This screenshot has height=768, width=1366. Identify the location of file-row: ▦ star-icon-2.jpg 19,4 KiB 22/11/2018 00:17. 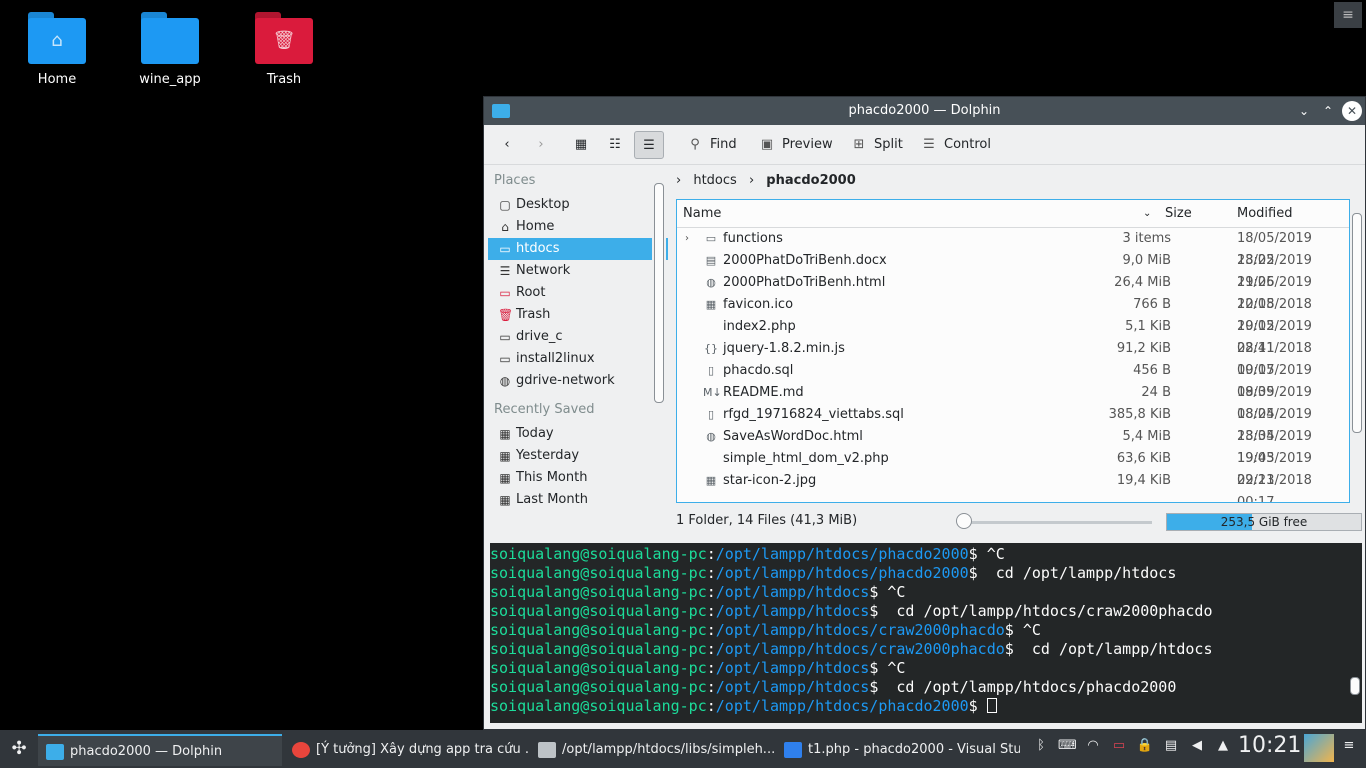
(1013, 486).